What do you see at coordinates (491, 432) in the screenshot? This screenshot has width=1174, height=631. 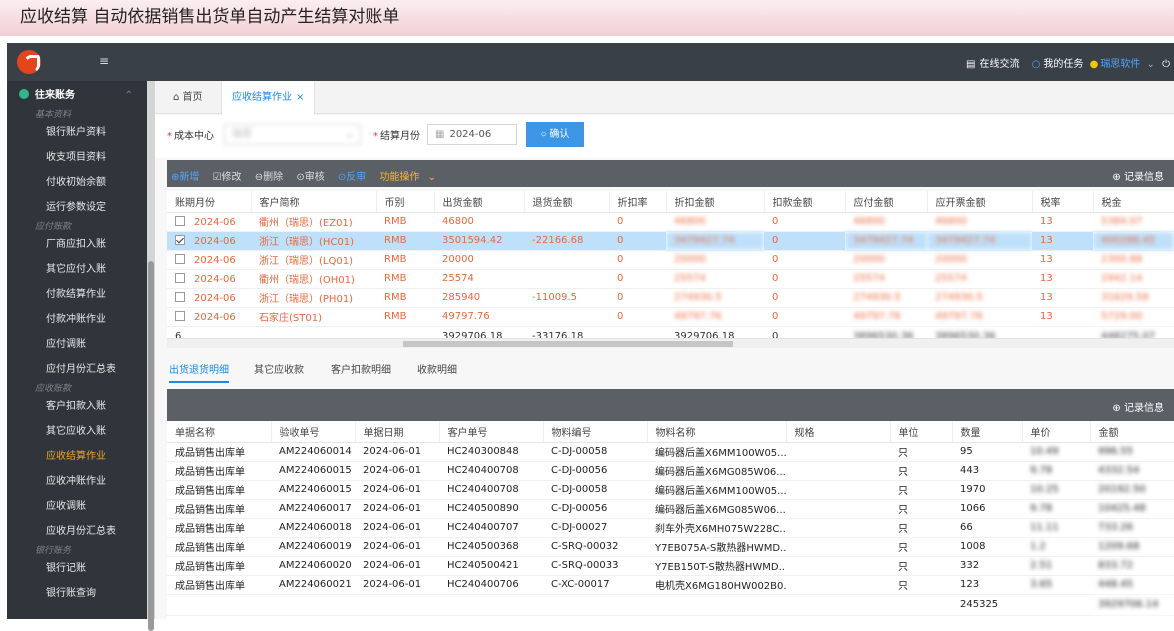 I see `column-header: 客户单号` at bounding box center [491, 432].